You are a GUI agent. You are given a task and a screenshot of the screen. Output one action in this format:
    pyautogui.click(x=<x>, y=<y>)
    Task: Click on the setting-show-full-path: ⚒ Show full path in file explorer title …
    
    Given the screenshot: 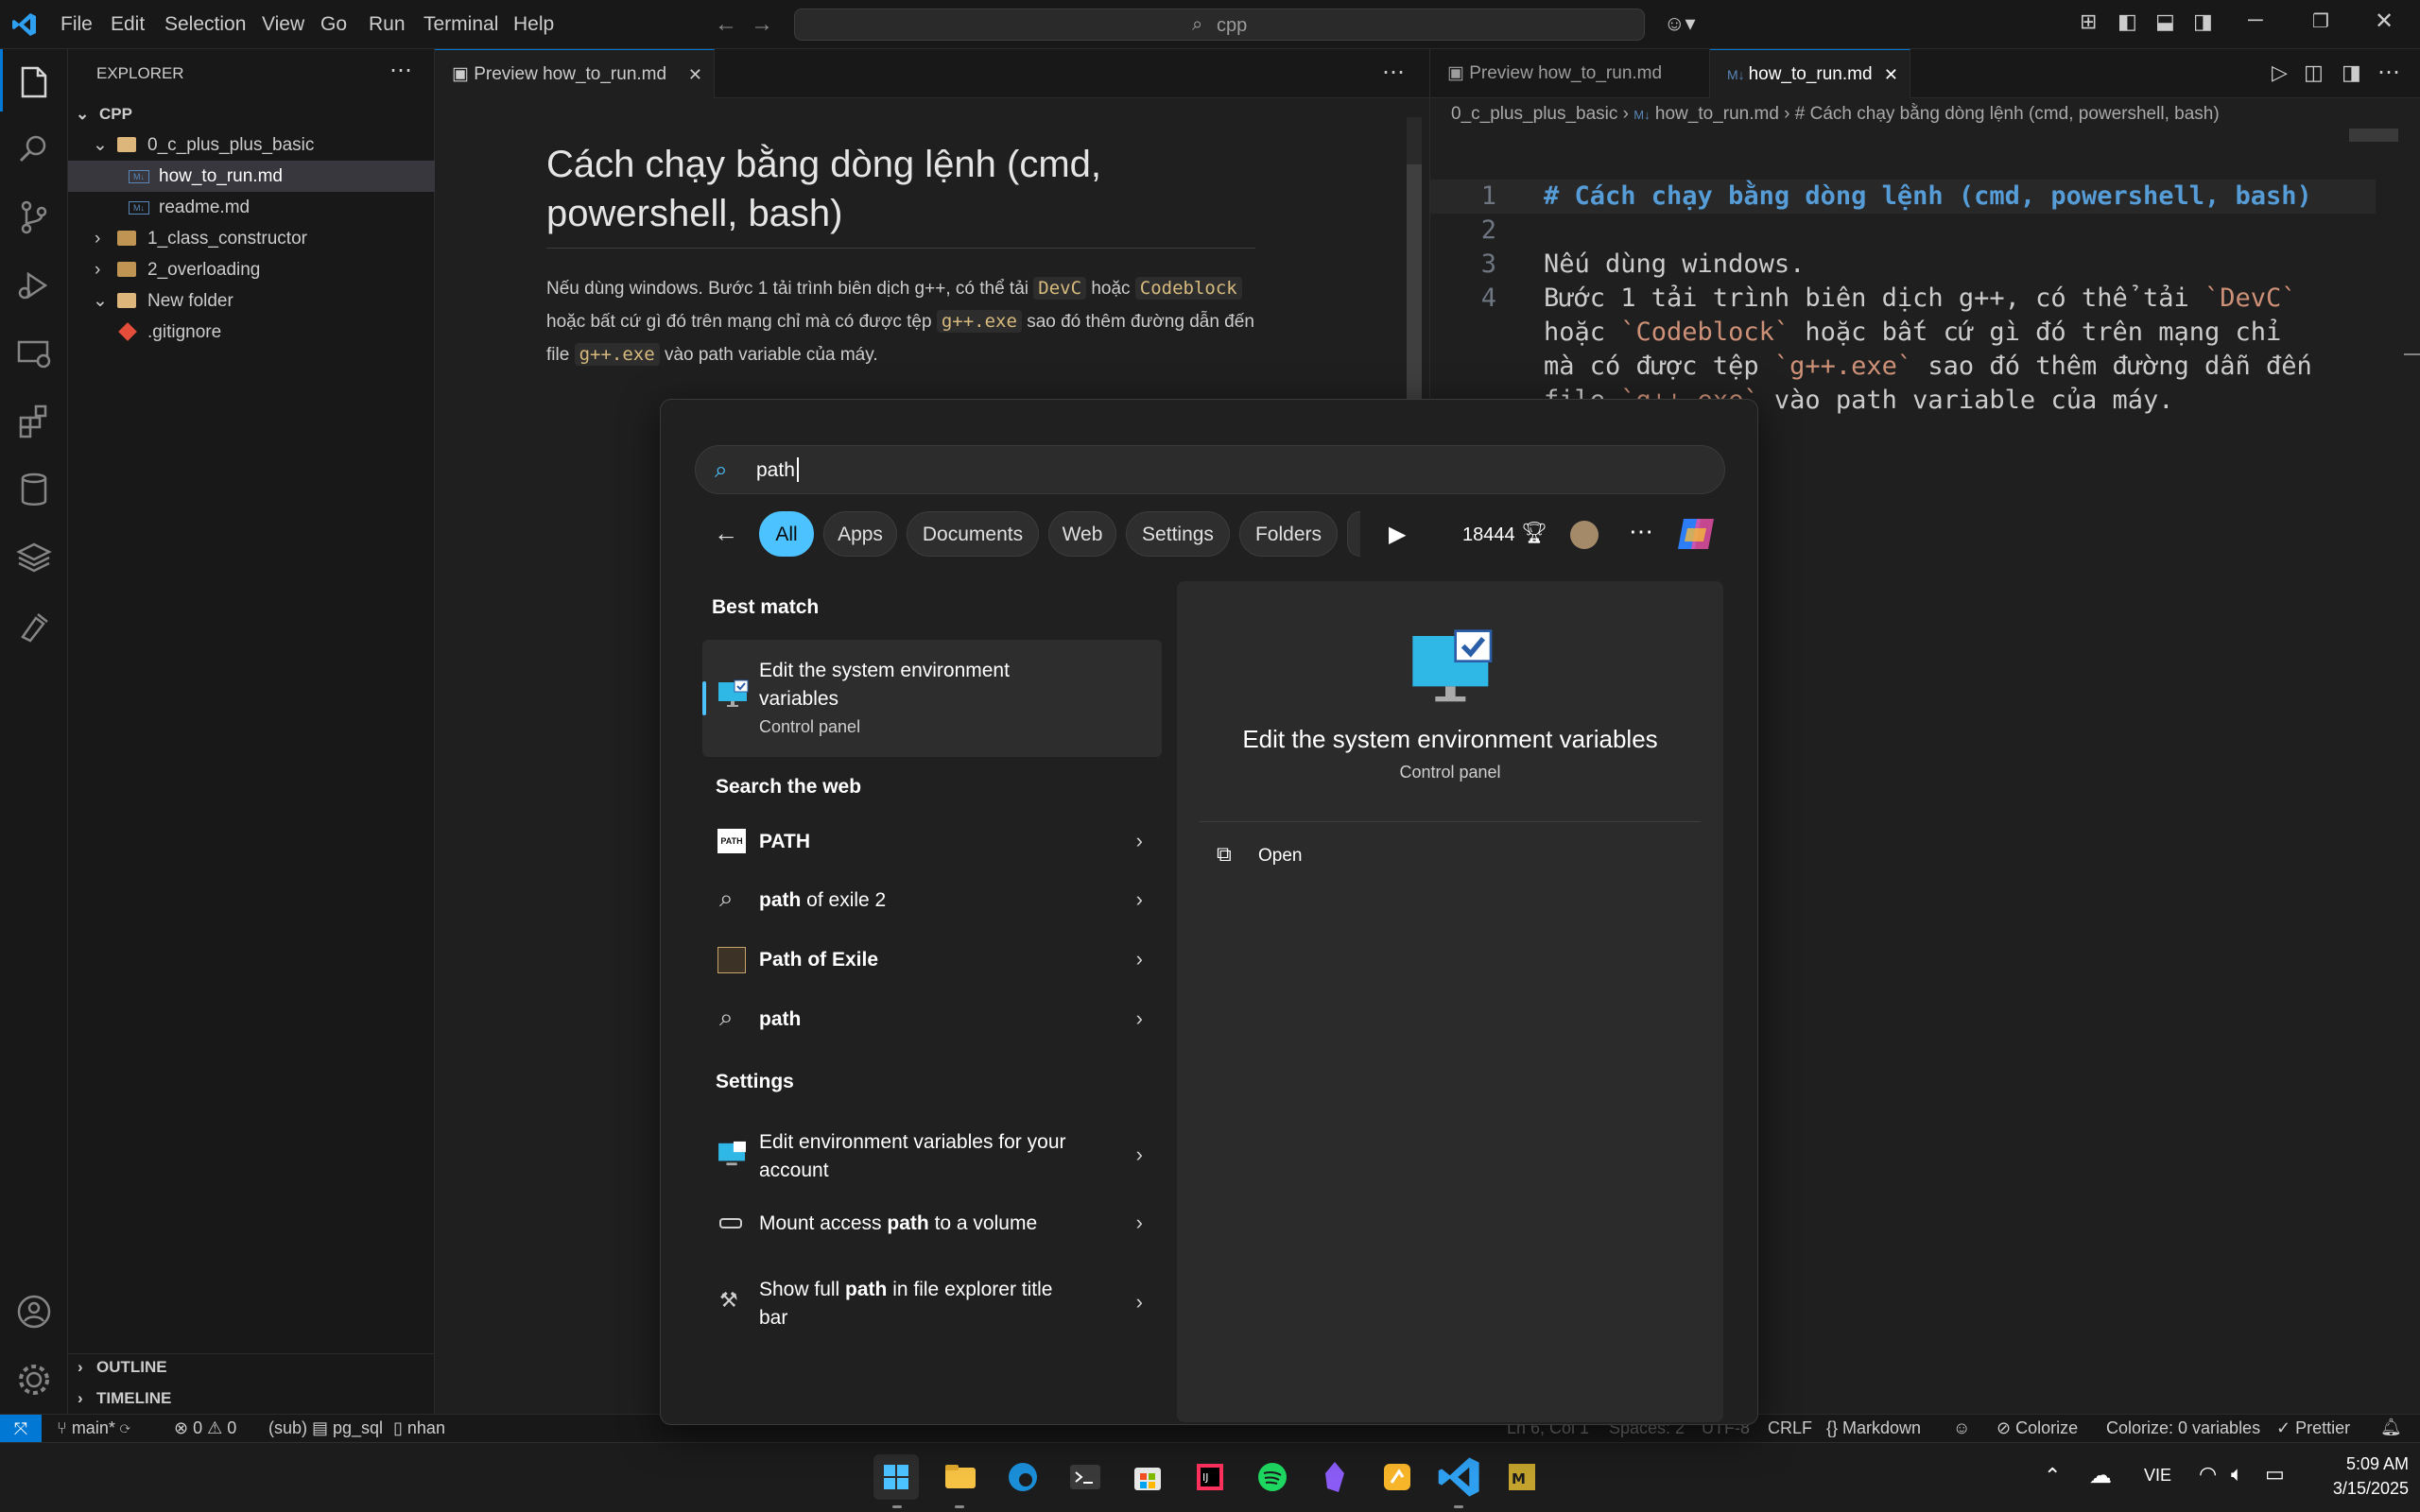 What is the action you would take?
    pyautogui.click(x=932, y=1303)
    